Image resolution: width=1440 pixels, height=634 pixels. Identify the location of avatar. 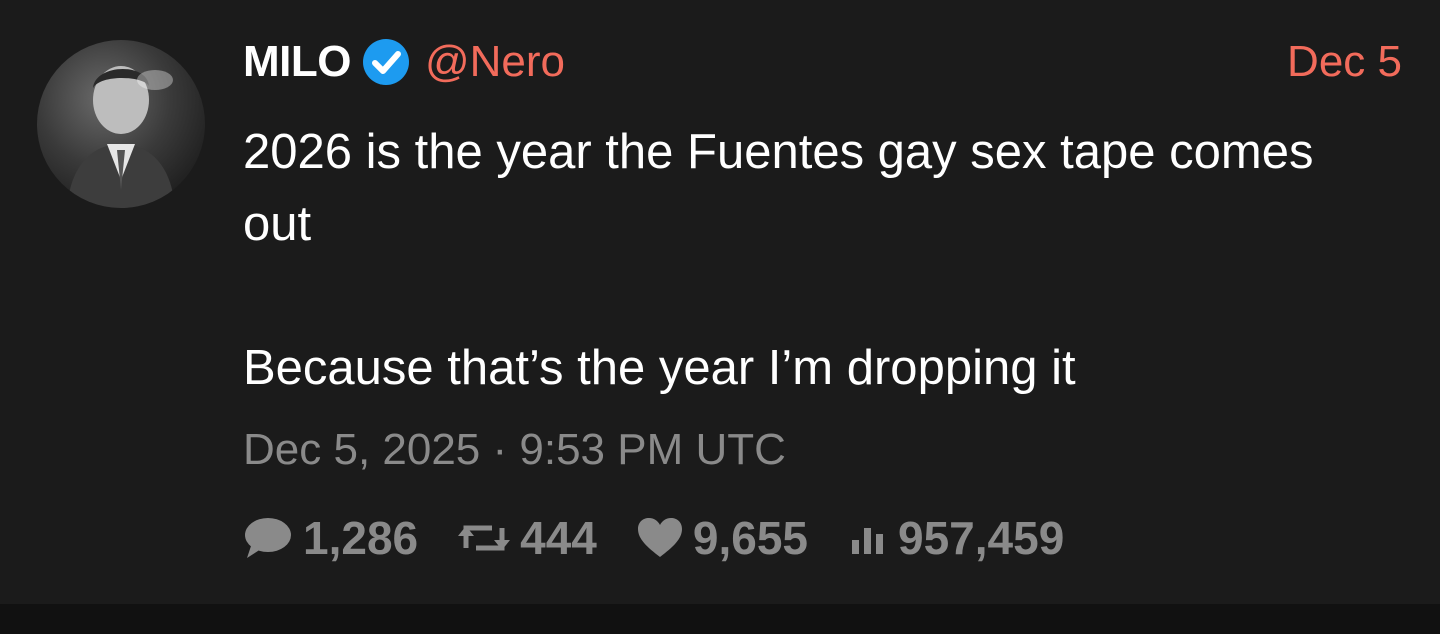
(121, 124).